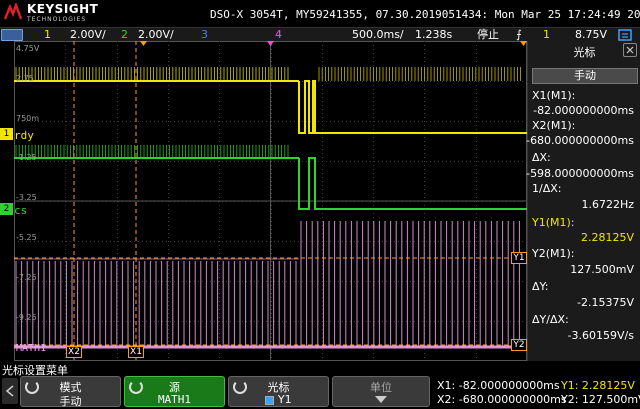 The height and width of the screenshot is (409, 640). I want to click on mode-softkey: 模式 手动, so click(70, 392).